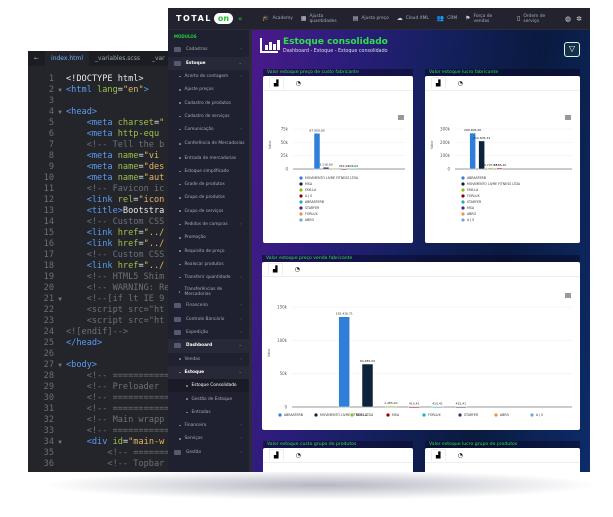 Image resolution: width=613 pixels, height=517 pixels. Describe the element at coordinates (208, 250) in the screenshot. I see `sidebar-item: Requisita de preço` at that location.